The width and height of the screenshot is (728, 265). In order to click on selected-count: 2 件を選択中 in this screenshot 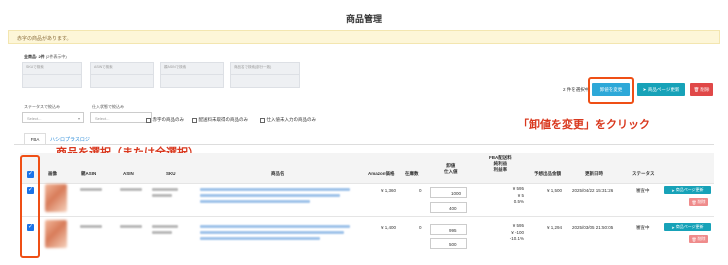, I will do `click(576, 89)`.